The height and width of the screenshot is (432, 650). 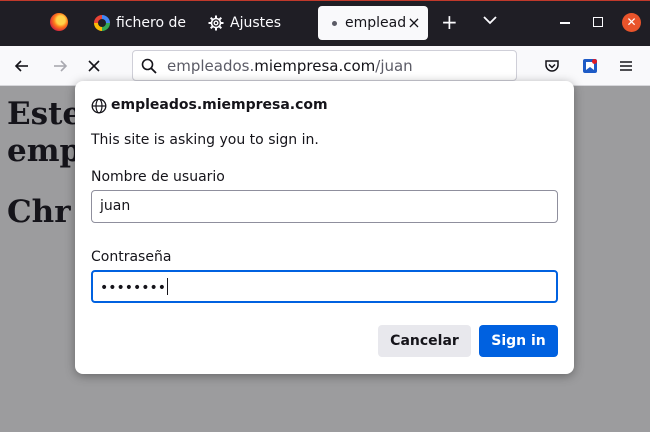 What do you see at coordinates (424, 341) in the screenshot?
I see `cancel-button: Cancelar` at bounding box center [424, 341].